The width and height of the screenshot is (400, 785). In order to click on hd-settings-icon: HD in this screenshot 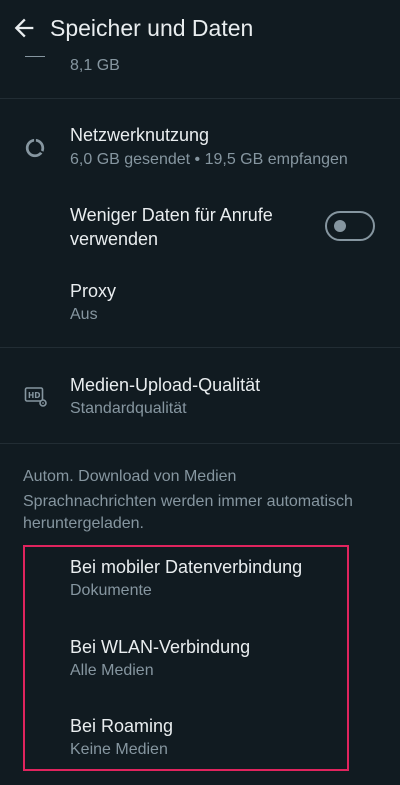, I will do `click(35, 397)`.